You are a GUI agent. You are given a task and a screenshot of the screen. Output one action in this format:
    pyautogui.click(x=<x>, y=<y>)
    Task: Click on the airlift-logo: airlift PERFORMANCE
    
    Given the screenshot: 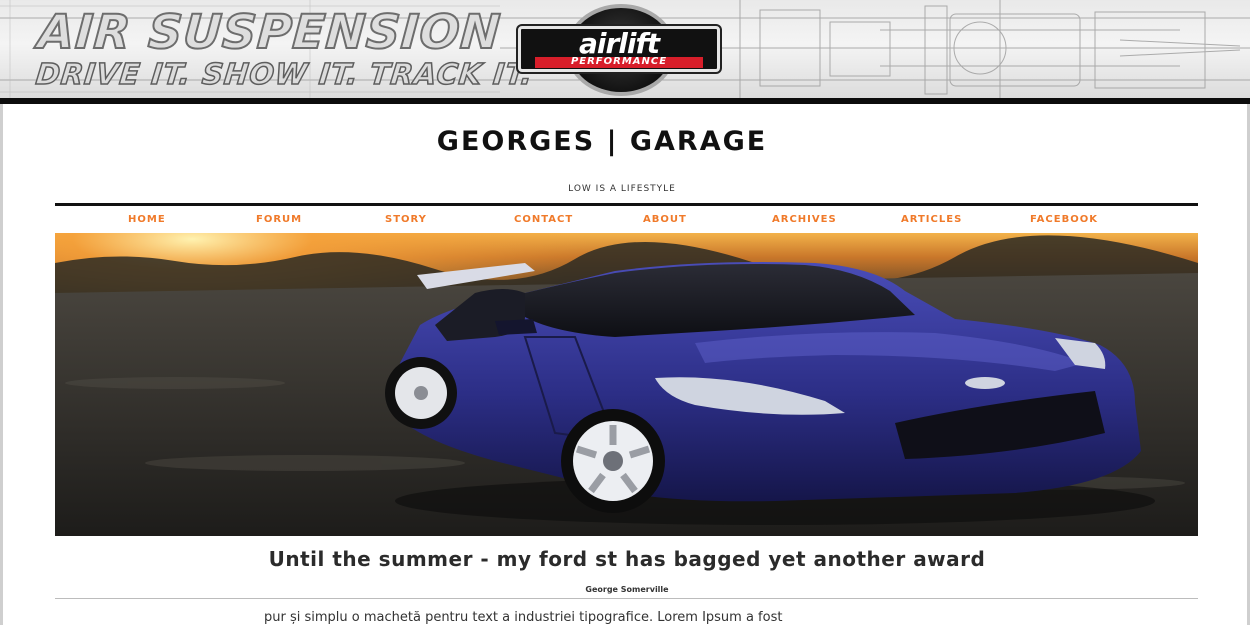 What is the action you would take?
    pyautogui.click(x=619, y=50)
    